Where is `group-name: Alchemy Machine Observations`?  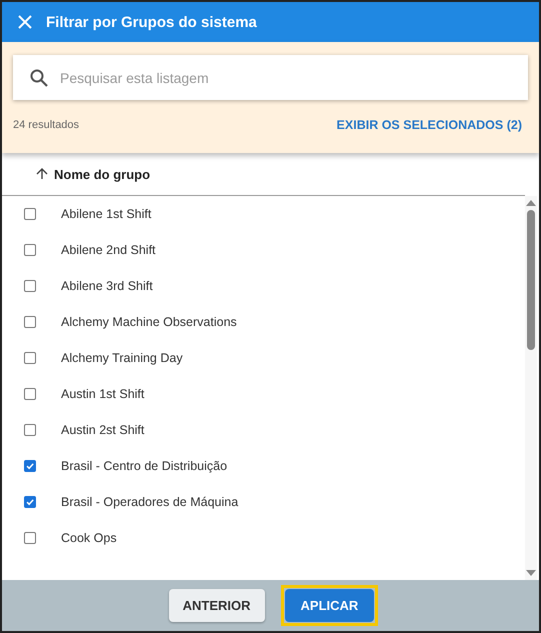
group-name: Alchemy Machine Observations is located at coordinates (149, 322).